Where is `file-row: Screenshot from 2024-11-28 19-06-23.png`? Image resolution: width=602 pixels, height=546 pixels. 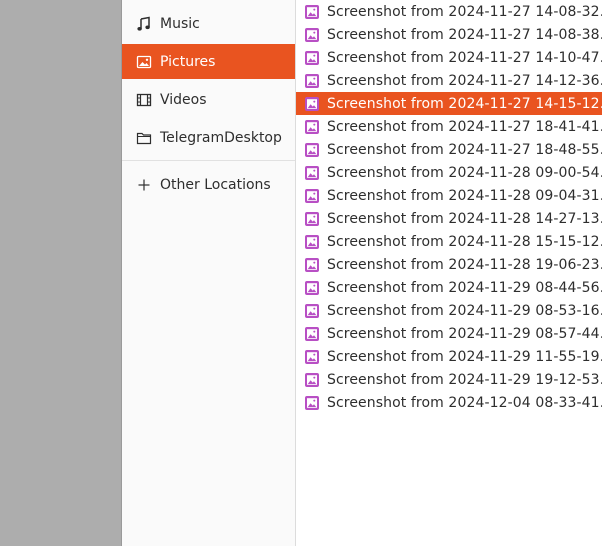
file-row: Screenshot from 2024-11-28 19-06-23.png is located at coordinates (449, 264).